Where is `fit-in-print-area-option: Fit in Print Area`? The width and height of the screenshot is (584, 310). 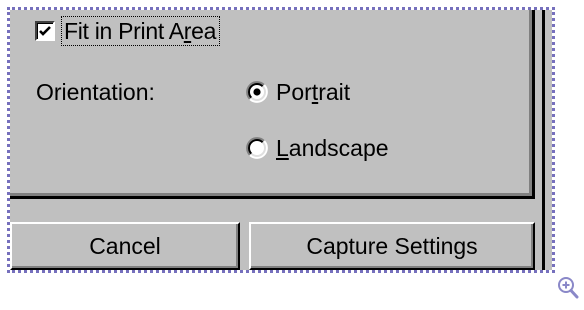
fit-in-print-area-option: Fit in Print Area is located at coordinates (128, 31).